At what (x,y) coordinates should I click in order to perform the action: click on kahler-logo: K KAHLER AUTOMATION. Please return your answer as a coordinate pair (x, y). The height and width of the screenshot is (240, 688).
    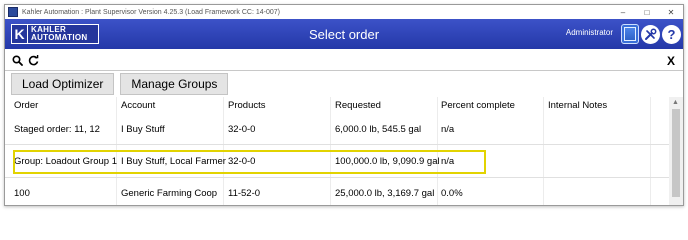
    Looking at the image, I should click on (55, 34).